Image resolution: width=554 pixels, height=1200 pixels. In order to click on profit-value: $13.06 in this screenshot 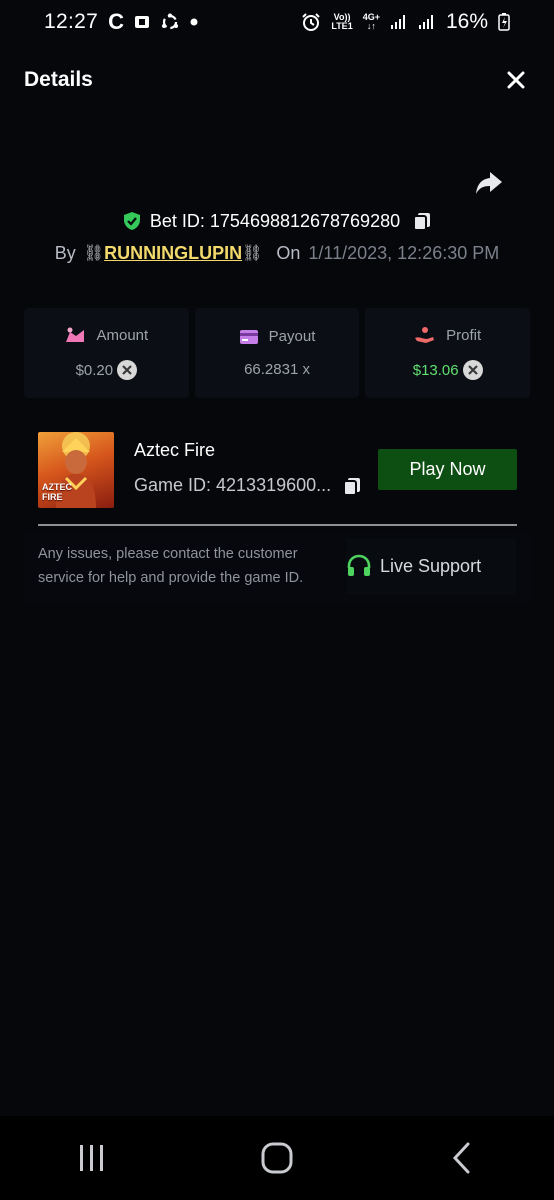, I will do `click(435, 370)`.